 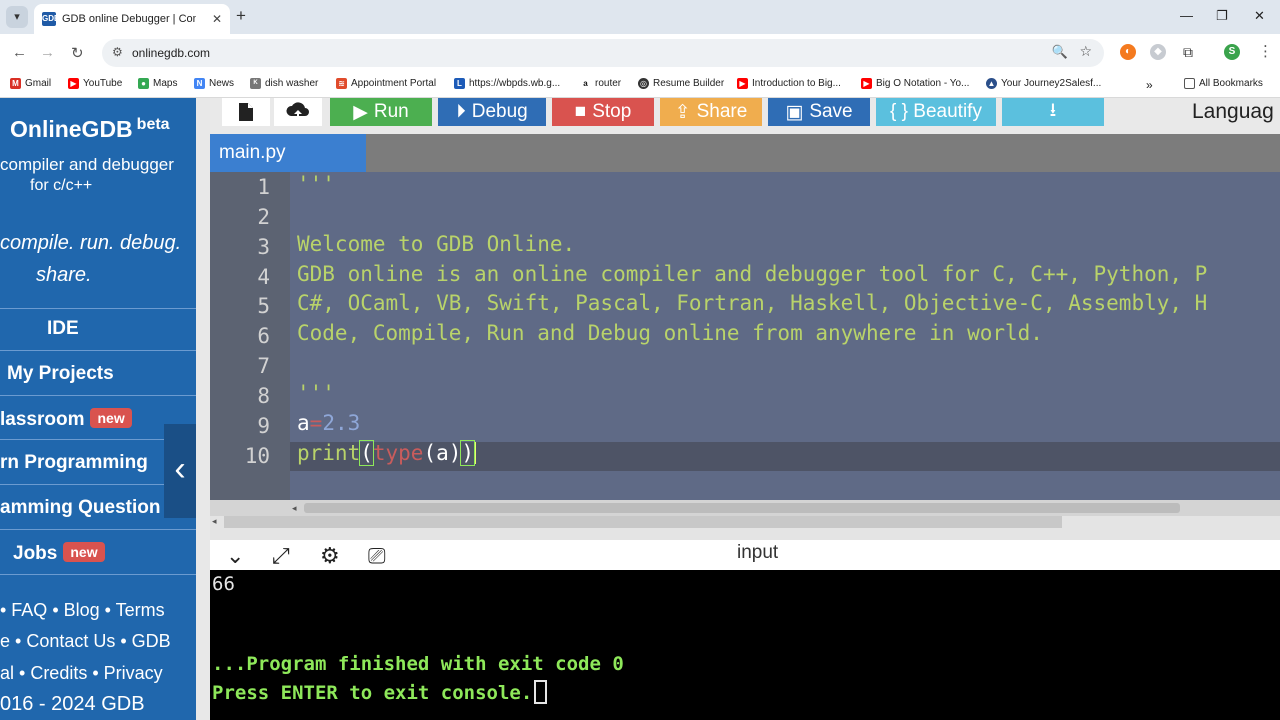 I want to click on editor-horizontal-scrollbar: ◂, so click(x=785, y=508).